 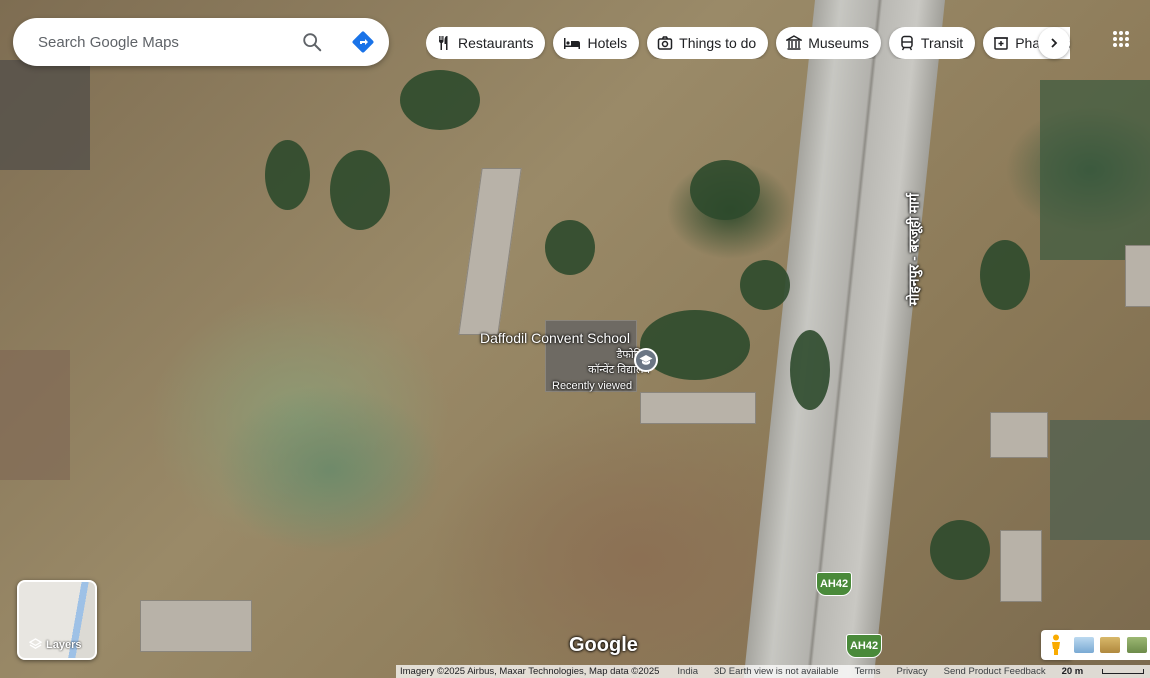 I want to click on footer-link-terms: Terms, so click(x=868, y=671).